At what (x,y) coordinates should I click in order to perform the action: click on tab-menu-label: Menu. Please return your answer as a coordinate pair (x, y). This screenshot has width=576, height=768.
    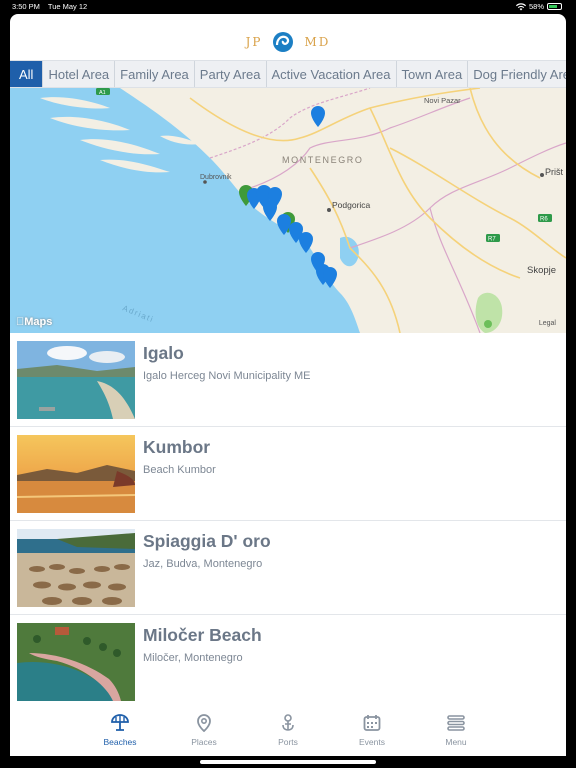
    Looking at the image, I should click on (456, 742).